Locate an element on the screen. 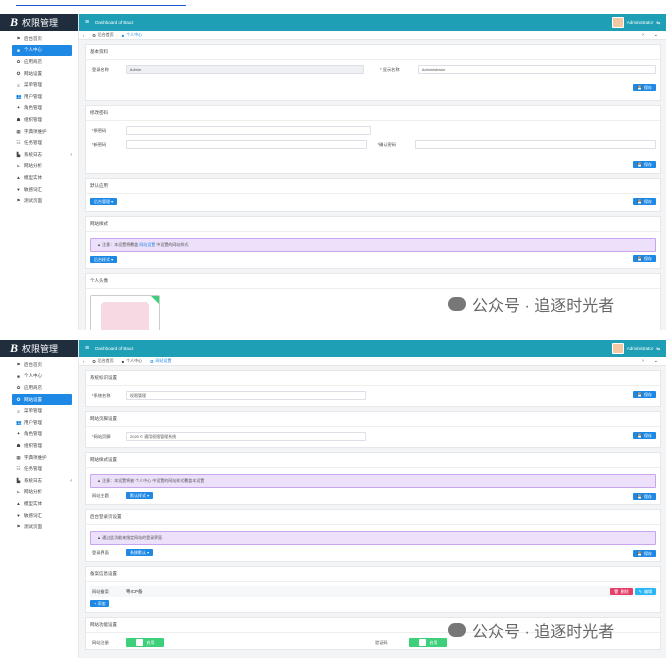 The image size is (666, 658). toggle-knob is located at coordinates (422, 642).